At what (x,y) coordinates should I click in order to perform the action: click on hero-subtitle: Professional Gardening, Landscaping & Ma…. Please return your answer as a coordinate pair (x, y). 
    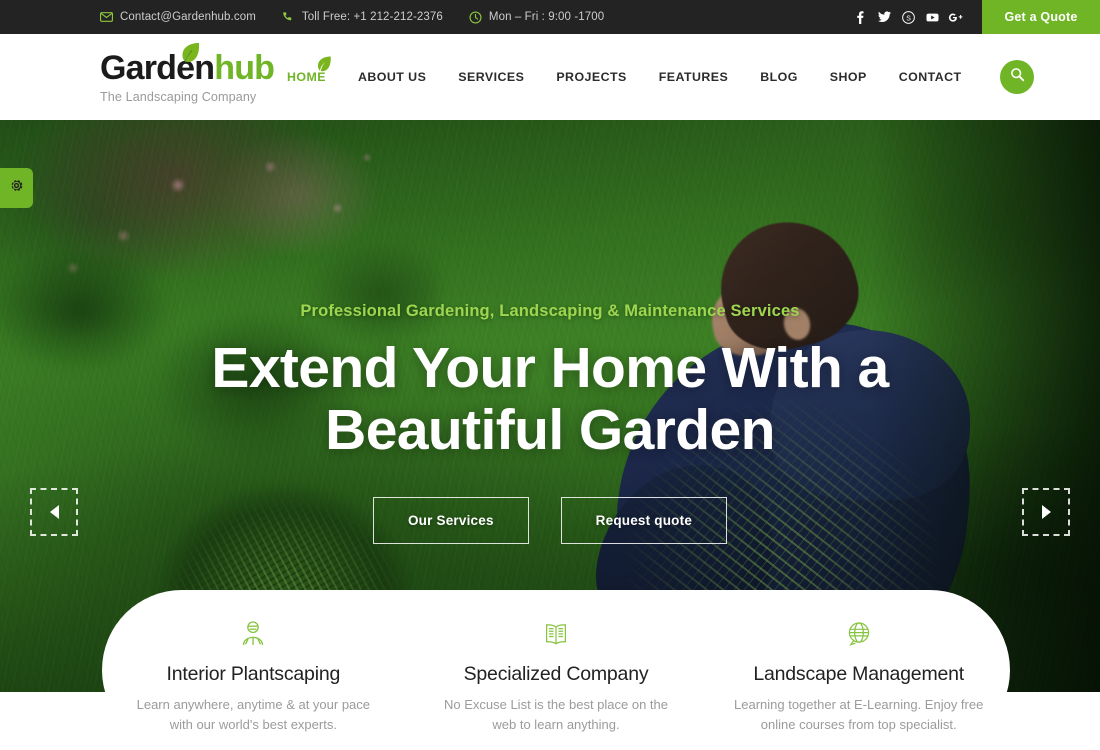
    Looking at the image, I should click on (550, 311).